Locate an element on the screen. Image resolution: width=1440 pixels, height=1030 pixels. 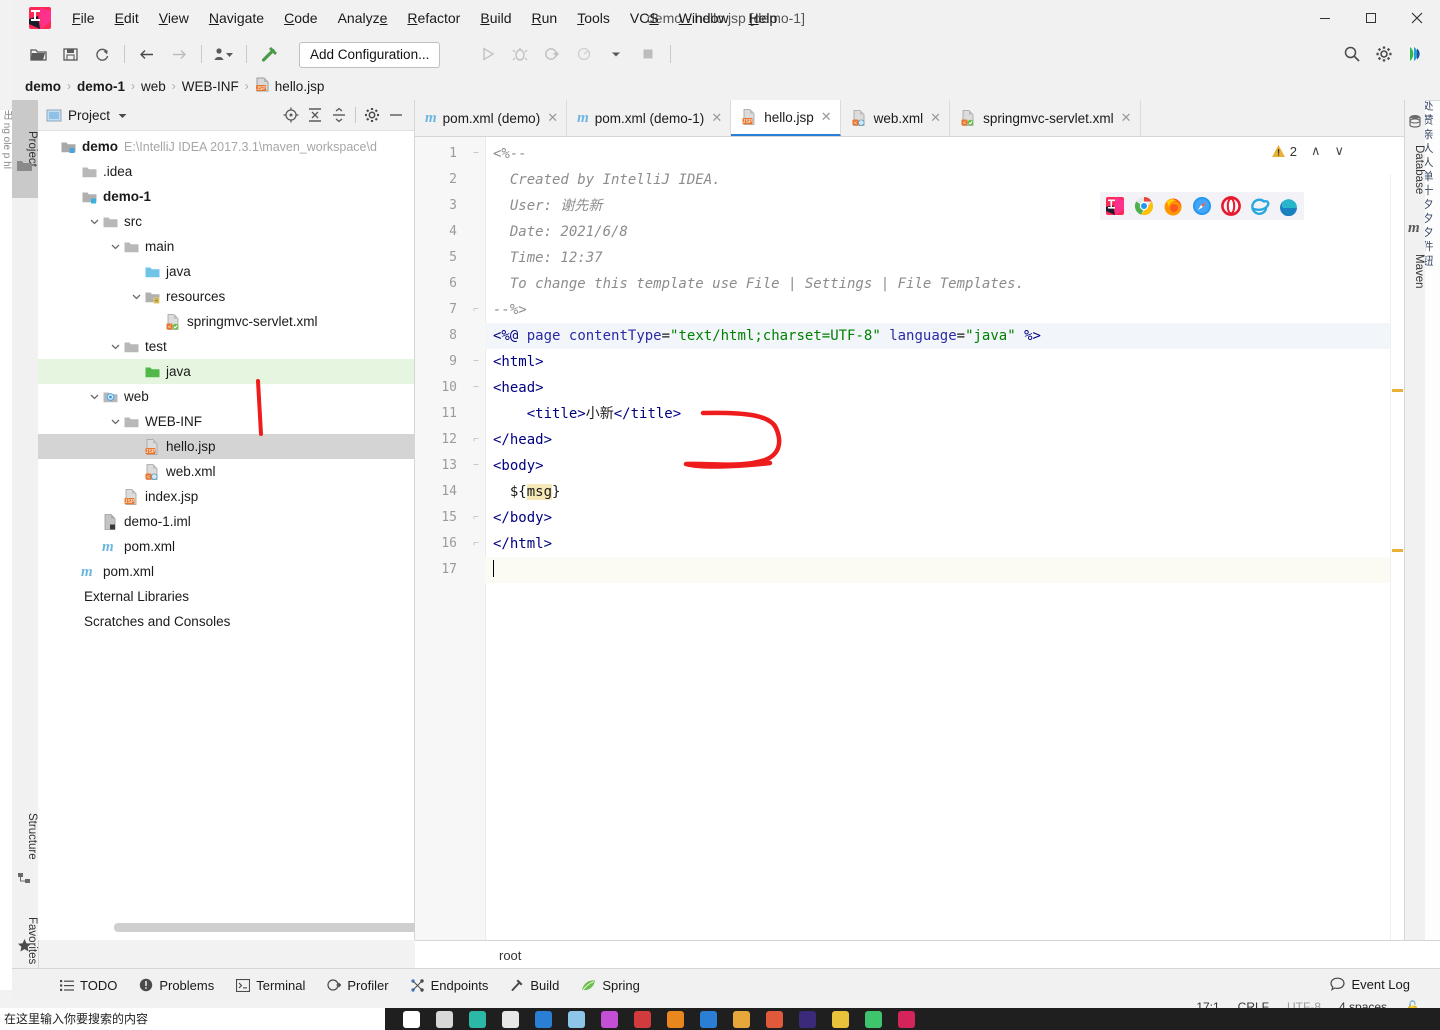
chrome-icon is located at coordinates (1144, 206).